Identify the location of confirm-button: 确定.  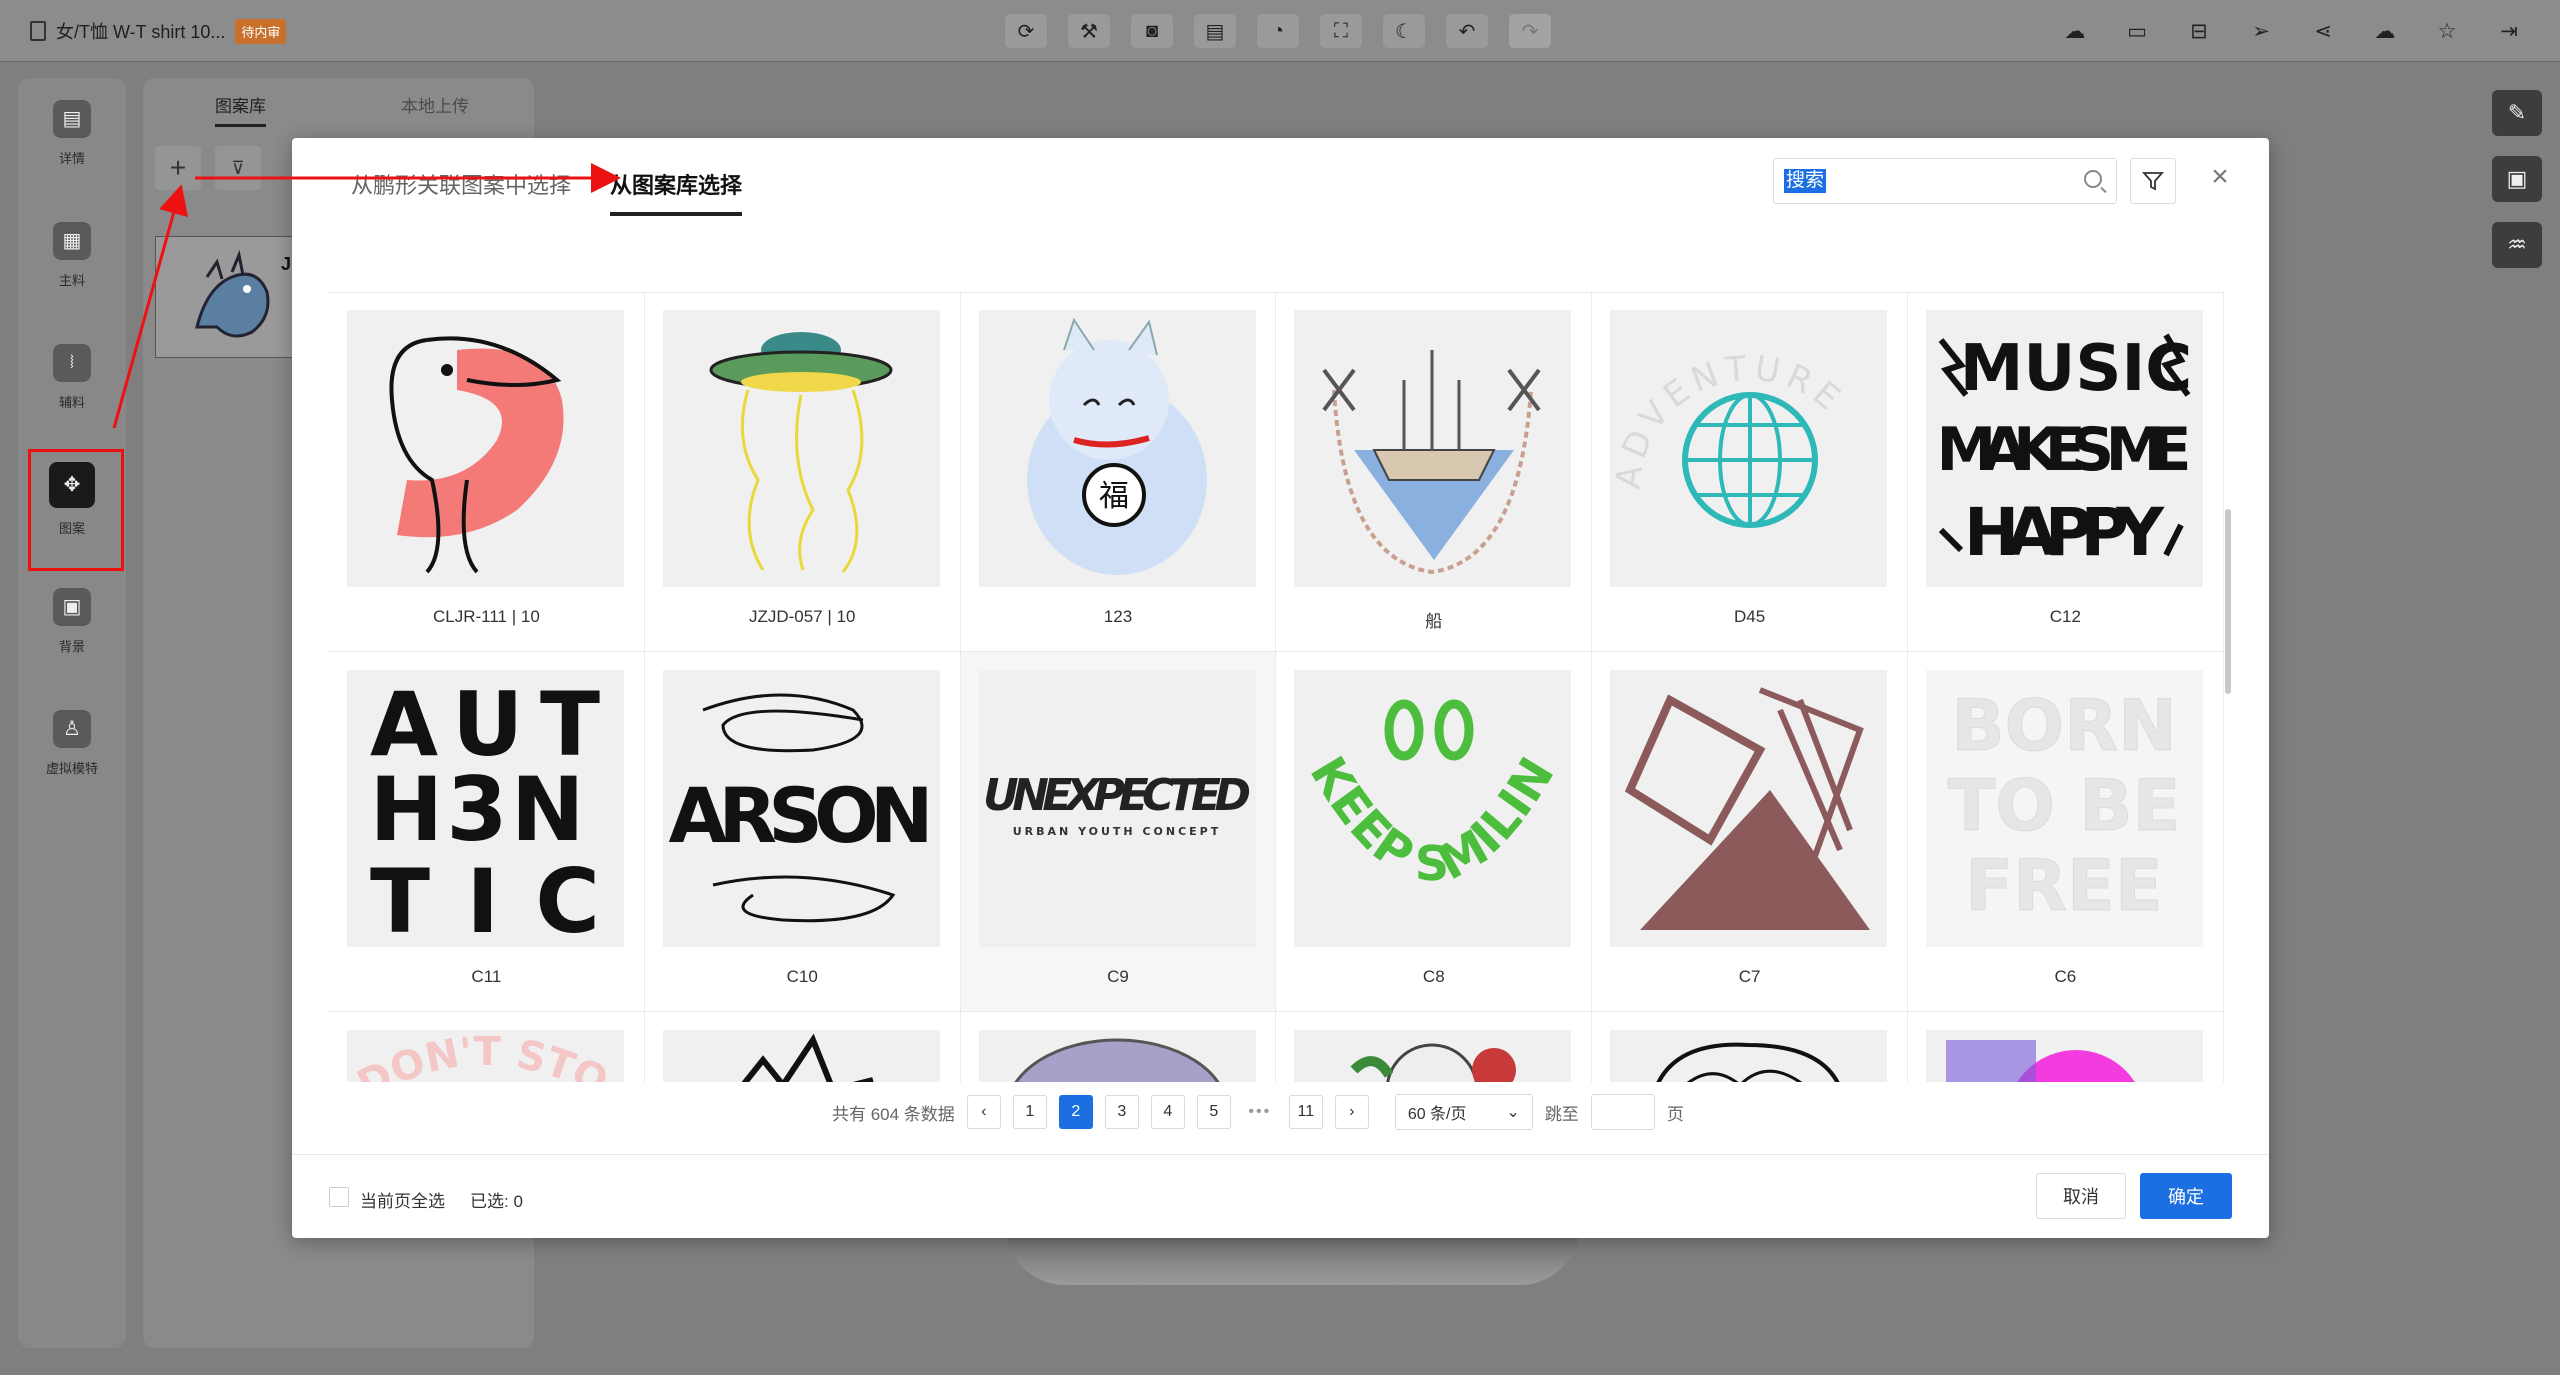
(2186, 1196).